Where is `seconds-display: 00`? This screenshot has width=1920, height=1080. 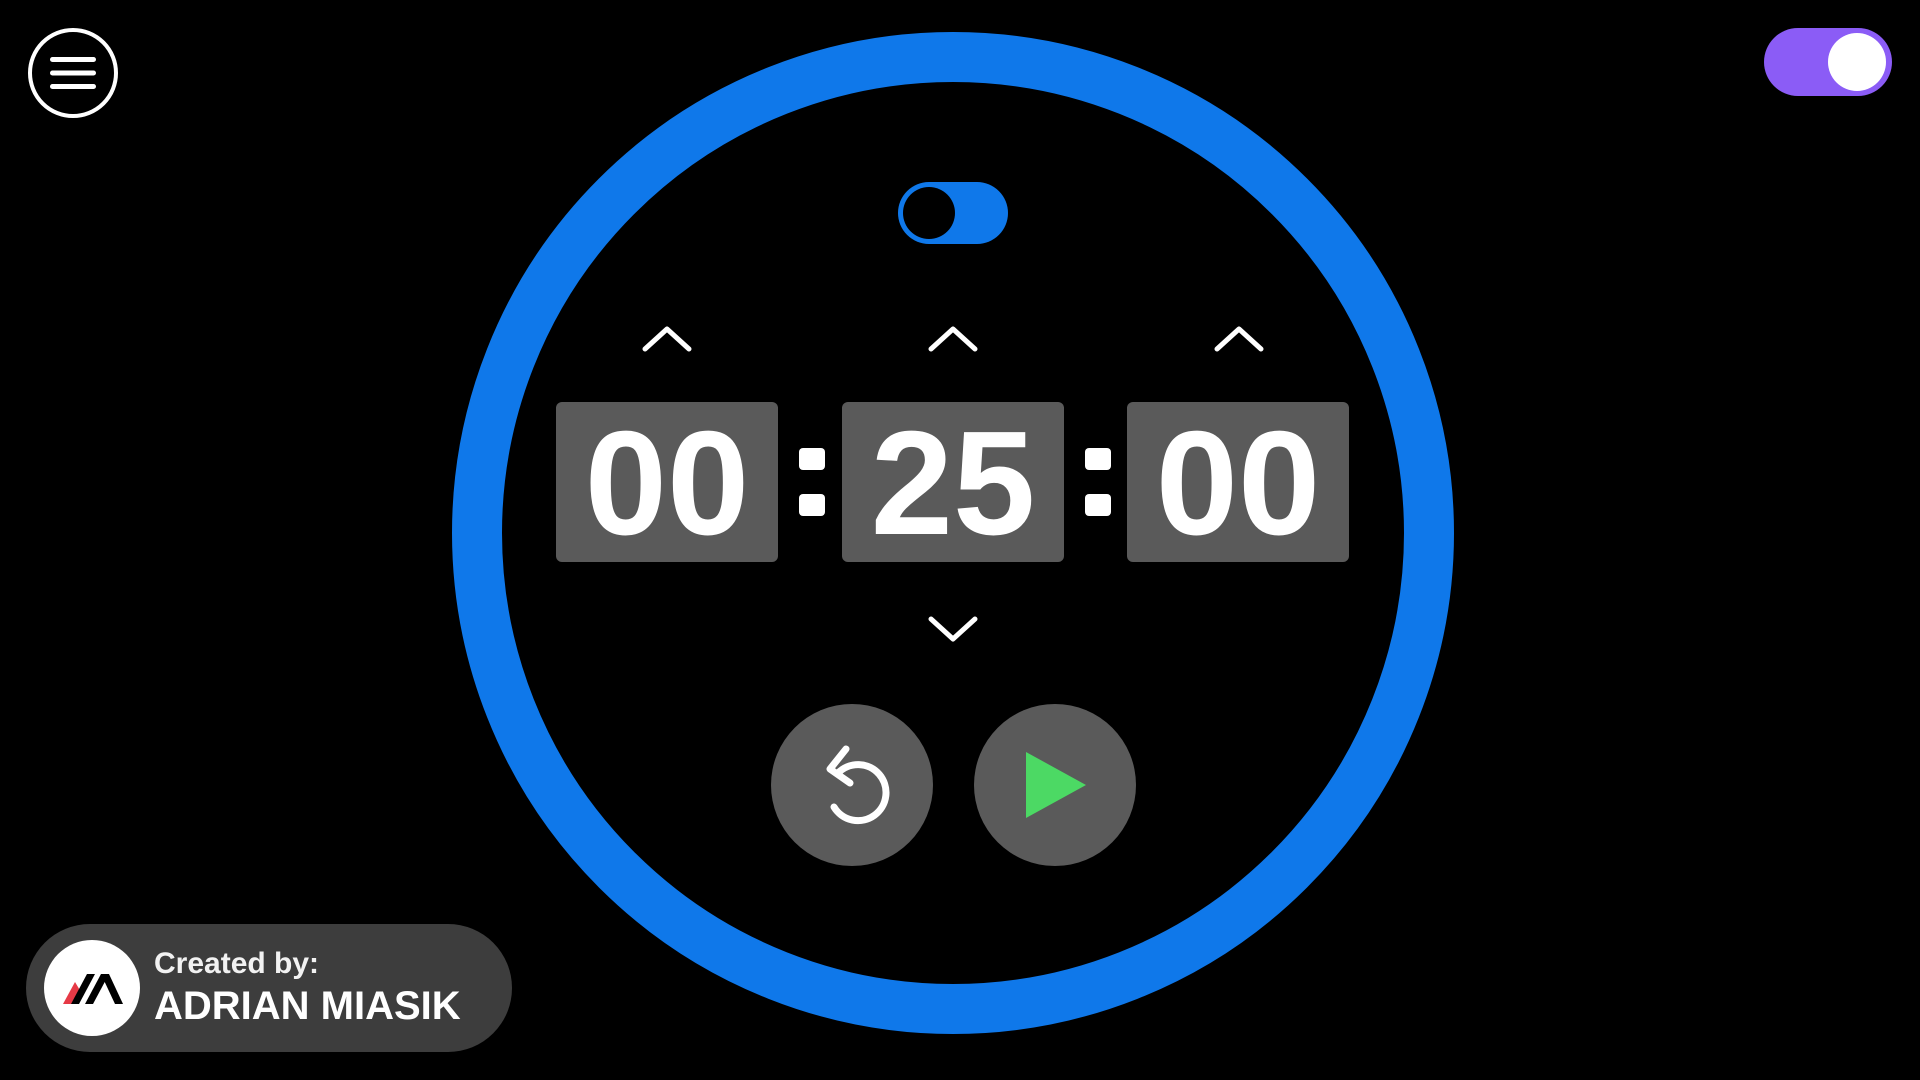 seconds-display: 00 is located at coordinates (1238, 482).